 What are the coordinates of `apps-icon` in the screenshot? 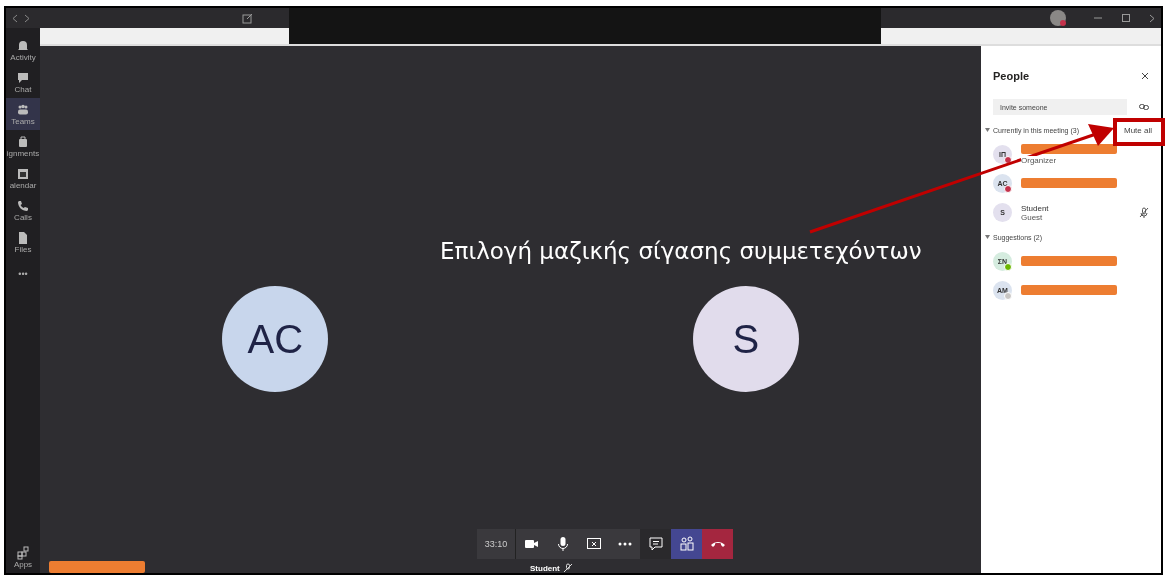 It's located at (23, 552).